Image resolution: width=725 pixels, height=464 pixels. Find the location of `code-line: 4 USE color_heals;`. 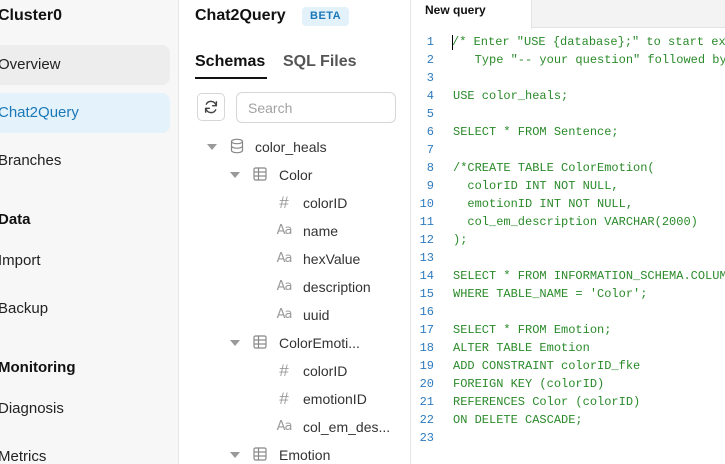

code-line: 4 USE color_heals; is located at coordinates (568, 96).